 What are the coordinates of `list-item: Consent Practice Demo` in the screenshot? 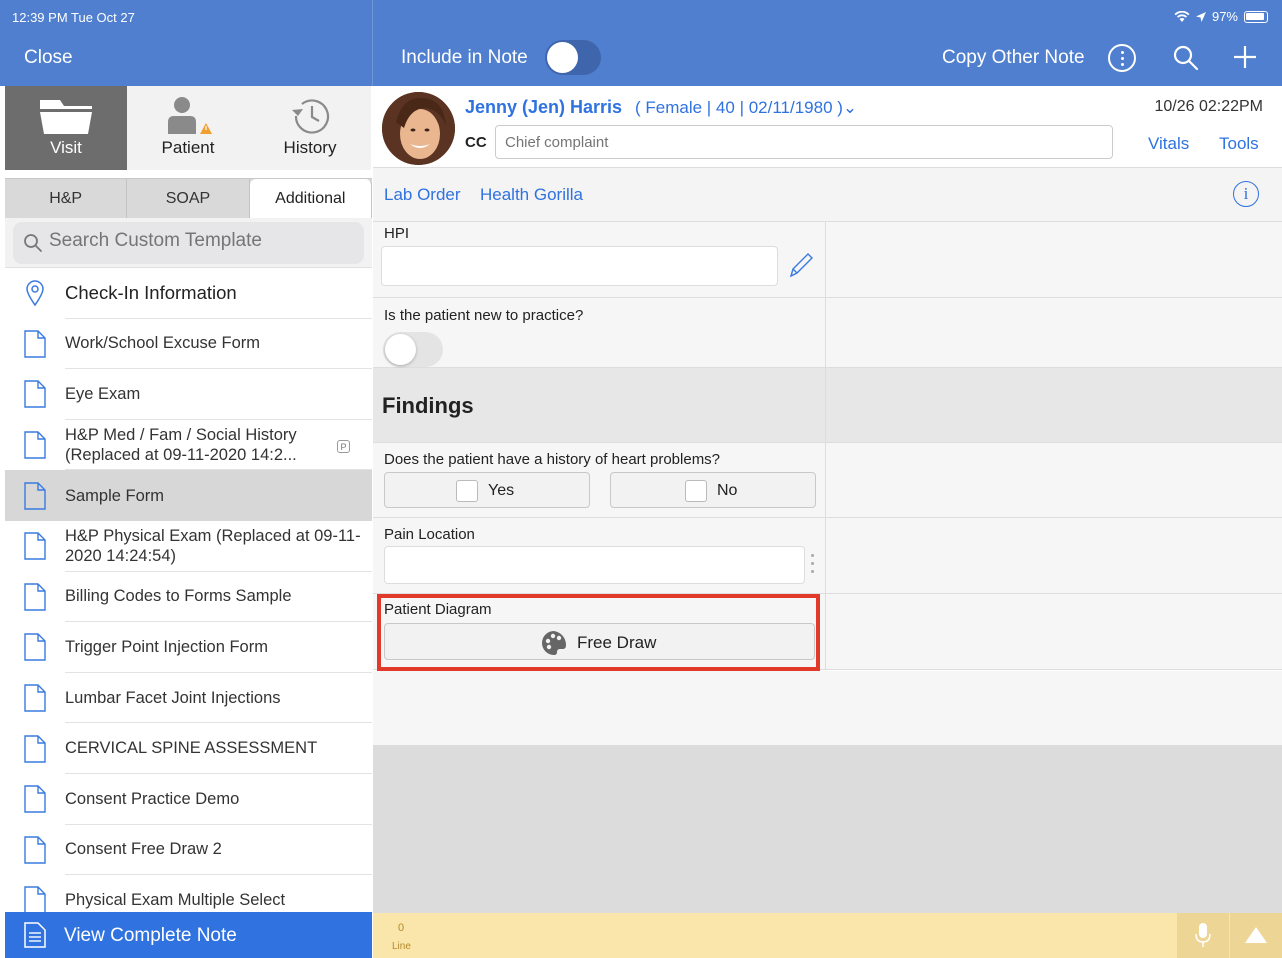 It's located at (188, 799).